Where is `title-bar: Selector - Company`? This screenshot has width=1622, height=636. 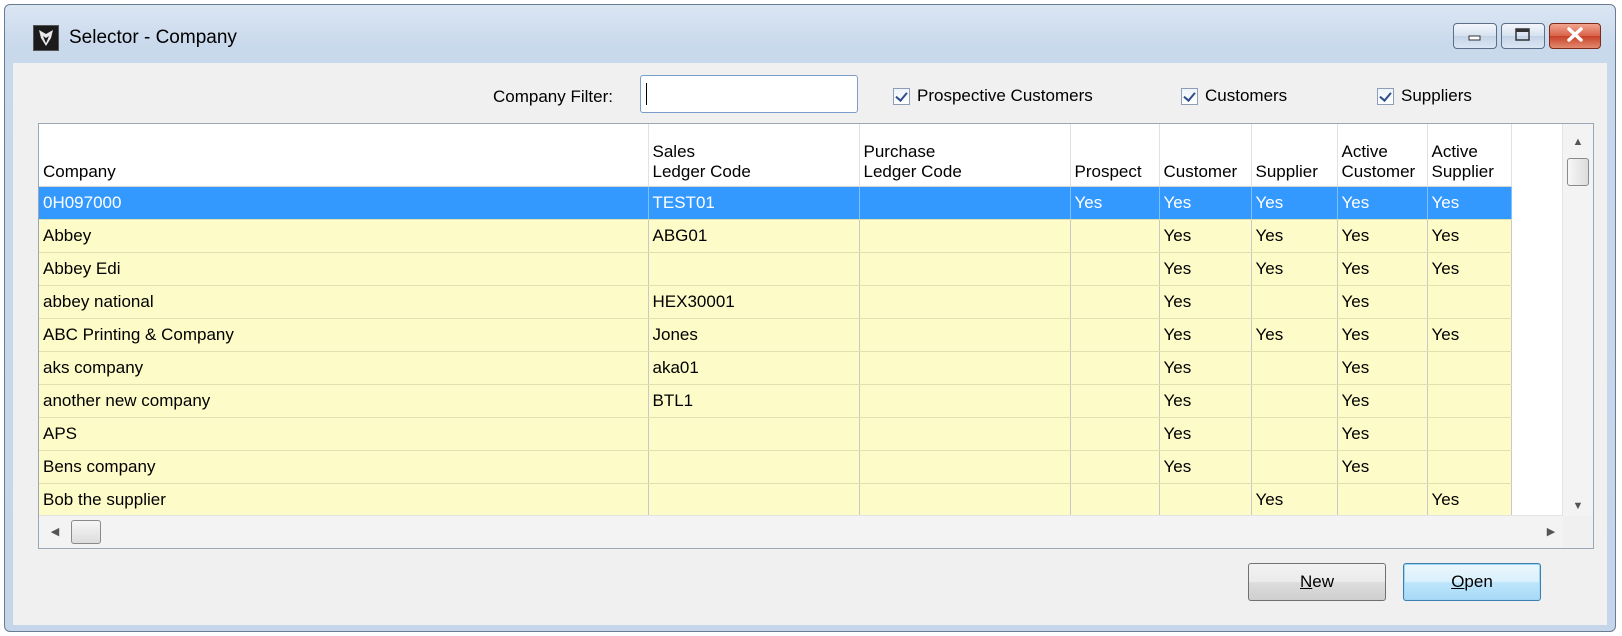 title-bar: Selector - Company is located at coordinates (810, 37).